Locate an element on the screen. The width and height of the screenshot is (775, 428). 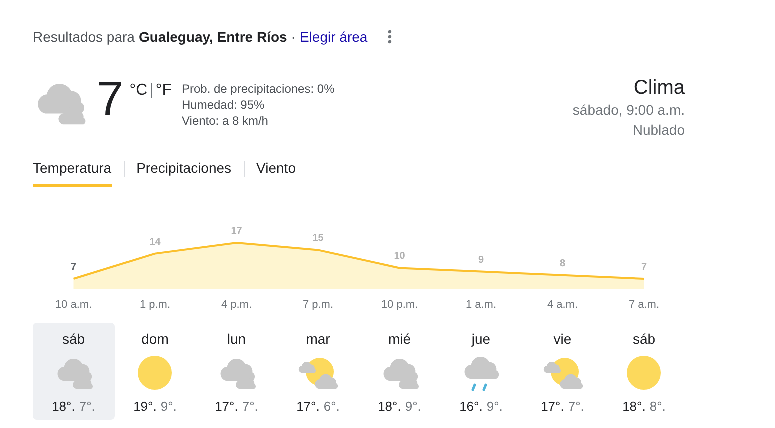
high-temperature: 16°. is located at coordinates (471, 406).